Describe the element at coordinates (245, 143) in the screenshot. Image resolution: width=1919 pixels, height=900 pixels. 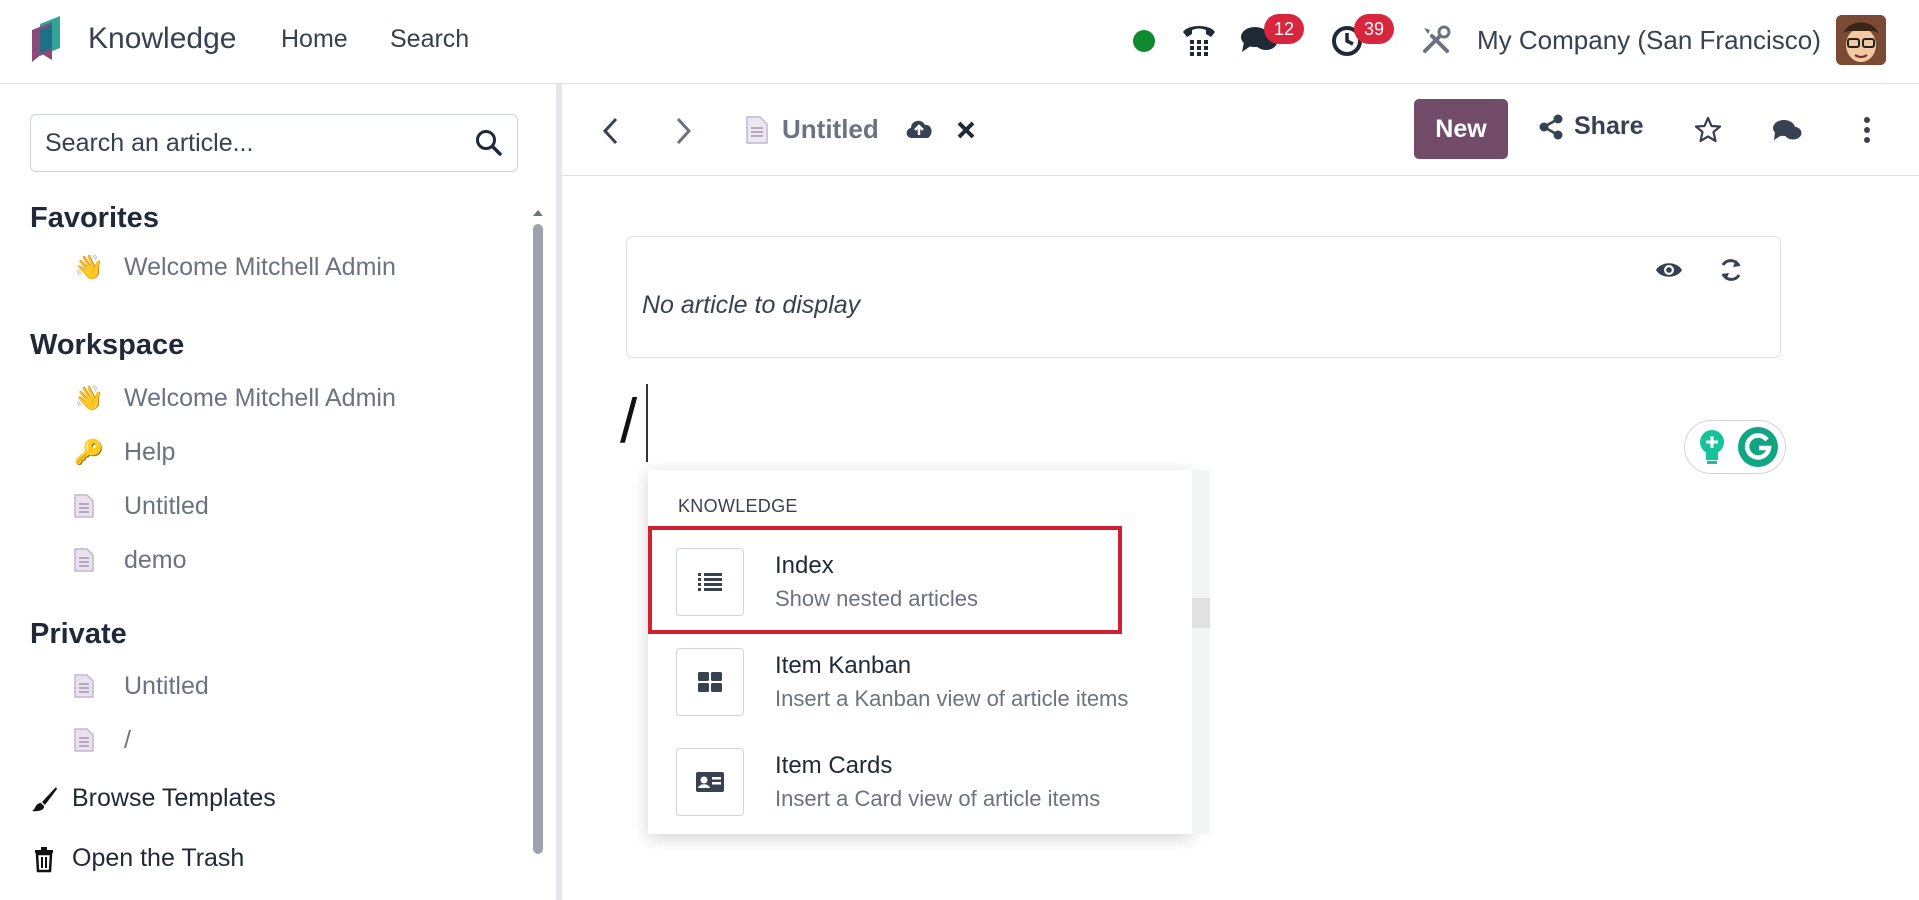
I see `article-search-input` at that location.